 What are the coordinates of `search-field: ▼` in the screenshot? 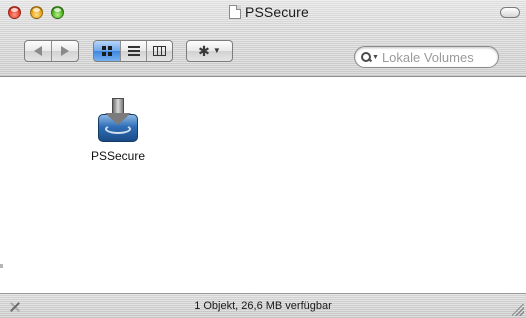 It's located at (426, 57).